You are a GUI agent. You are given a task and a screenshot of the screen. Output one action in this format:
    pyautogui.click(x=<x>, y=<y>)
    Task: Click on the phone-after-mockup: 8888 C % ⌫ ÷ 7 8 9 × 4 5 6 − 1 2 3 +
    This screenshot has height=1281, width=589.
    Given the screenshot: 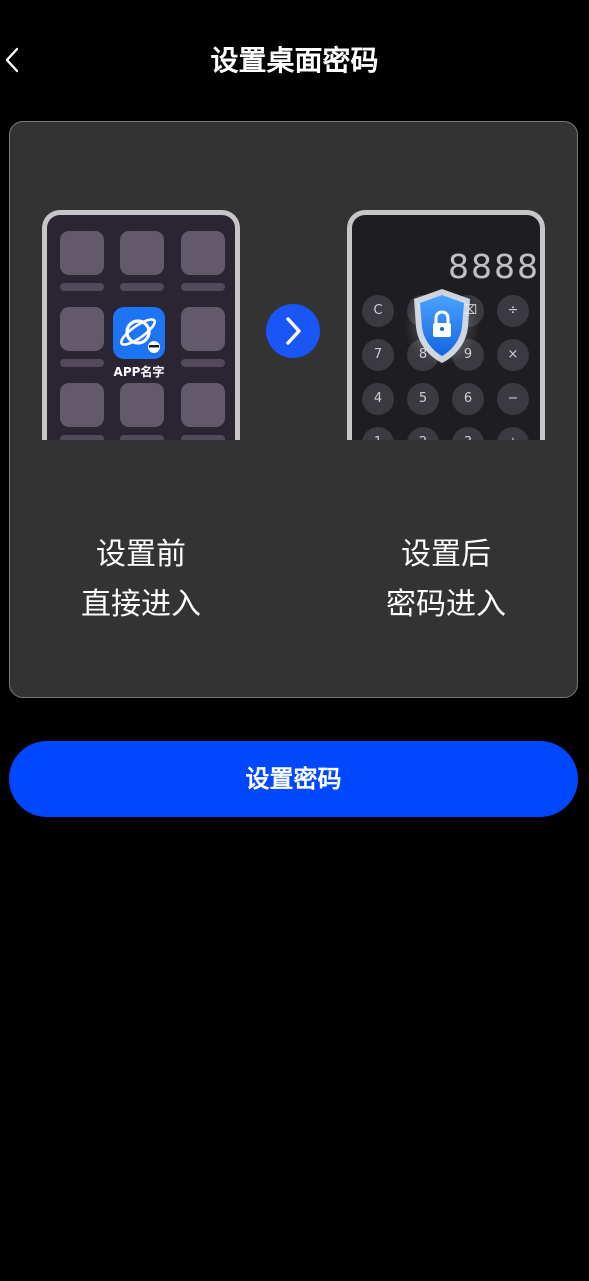 What is the action you would take?
    pyautogui.click(x=446, y=325)
    